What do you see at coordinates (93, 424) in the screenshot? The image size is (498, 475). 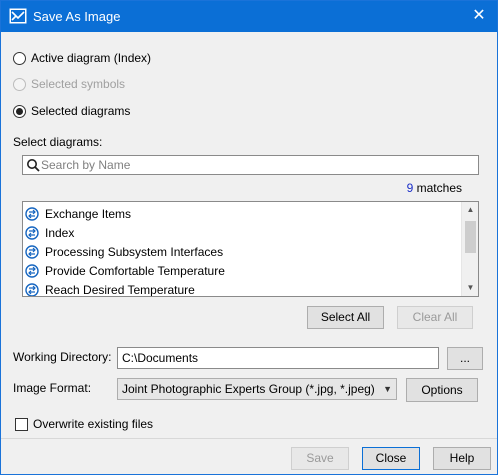 I see `overwrite-label: Overwrite existing files` at bounding box center [93, 424].